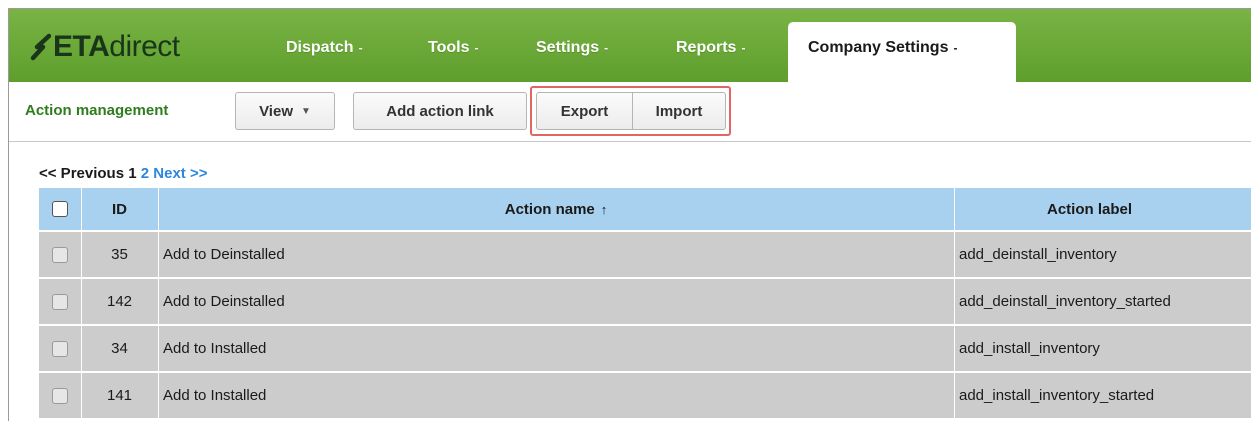 The height and width of the screenshot is (421, 1251). Describe the element at coordinates (604, 209) in the screenshot. I see `sort-ascending-icon: ↑` at that location.